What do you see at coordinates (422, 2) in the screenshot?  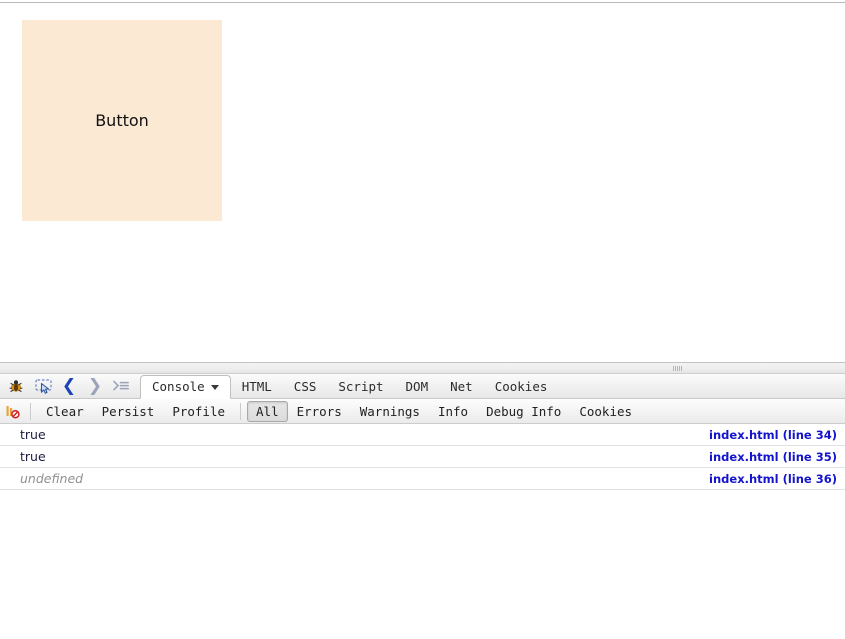 I see `window-top-divider` at bounding box center [422, 2].